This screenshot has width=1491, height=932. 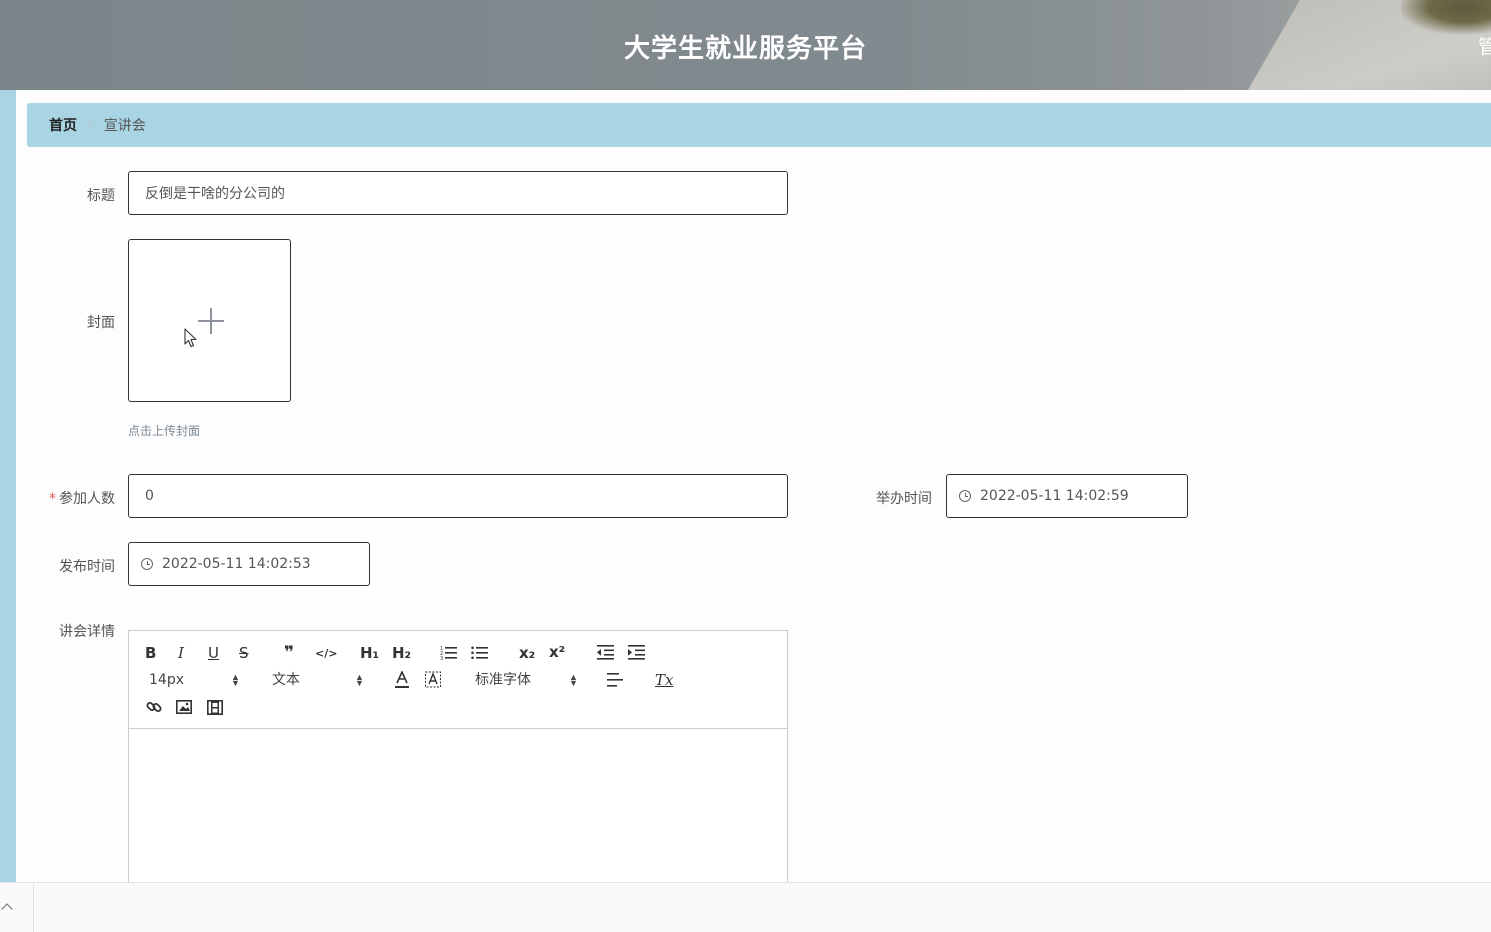 I want to click on font-family-arrows-icon: ▲ ▼, so click(x=573, y=680).